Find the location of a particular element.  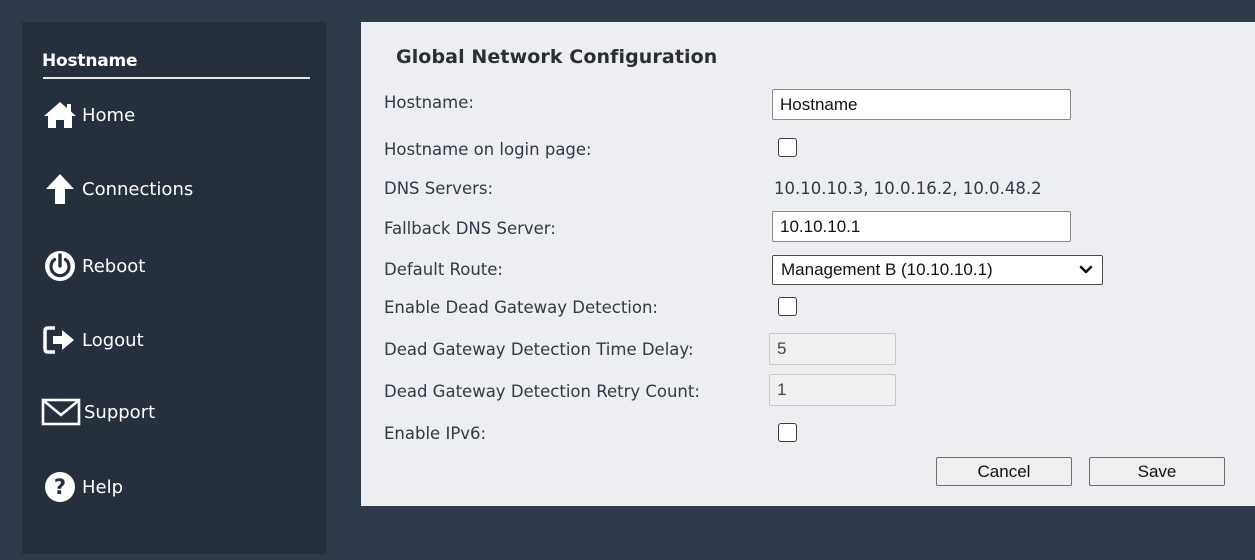

sidebar-item-connections: Connections is located at coordinates (116, 189).